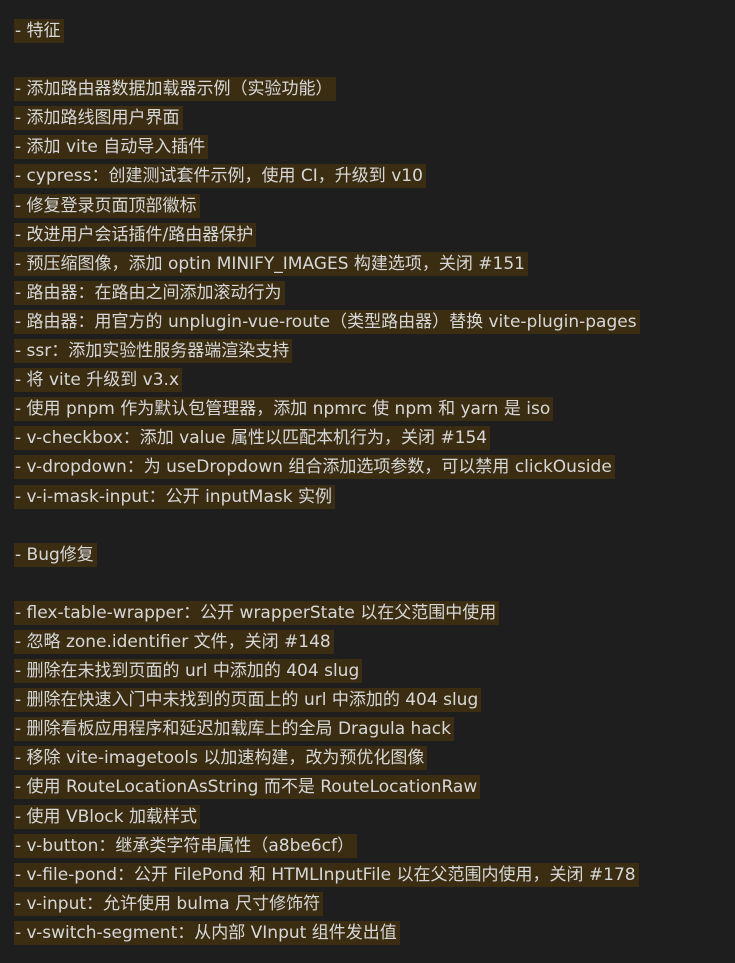 Image resolution: width=735 pixels, height=963 pixels. I want to click on features-item: - cypress：创建测试套件示例，使用 CI，升级到 v10, so click(374, 176).